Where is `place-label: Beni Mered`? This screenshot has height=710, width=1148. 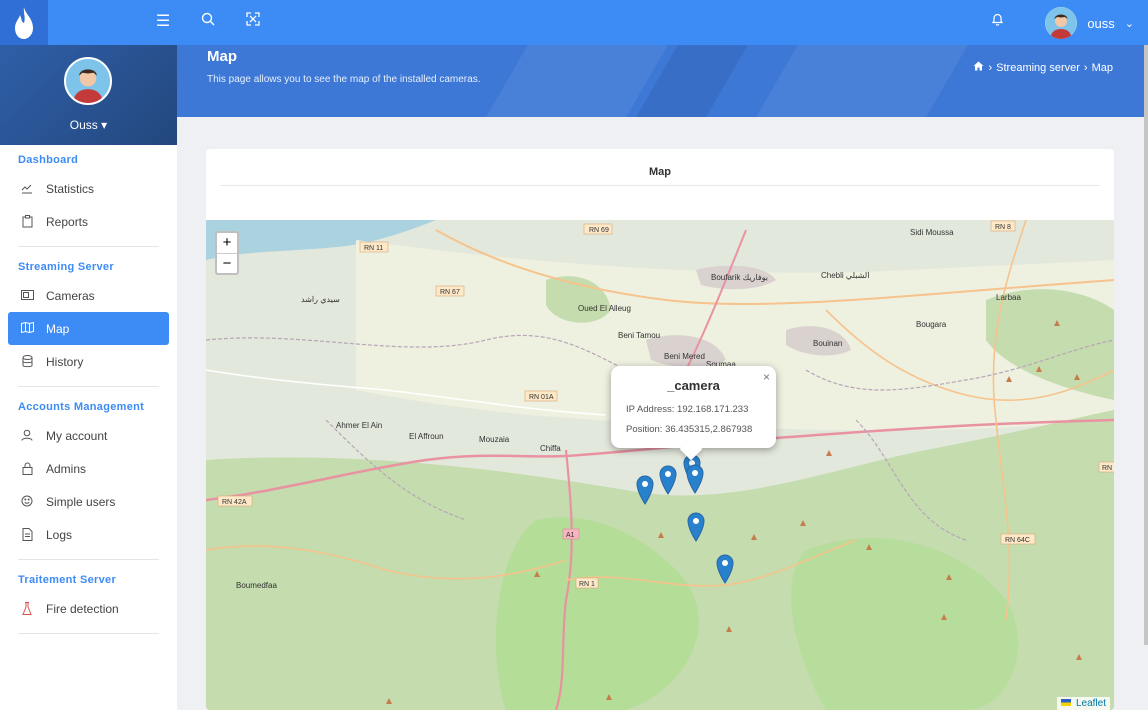
place-label: Beni Mered is located at coordinates (684, 356).